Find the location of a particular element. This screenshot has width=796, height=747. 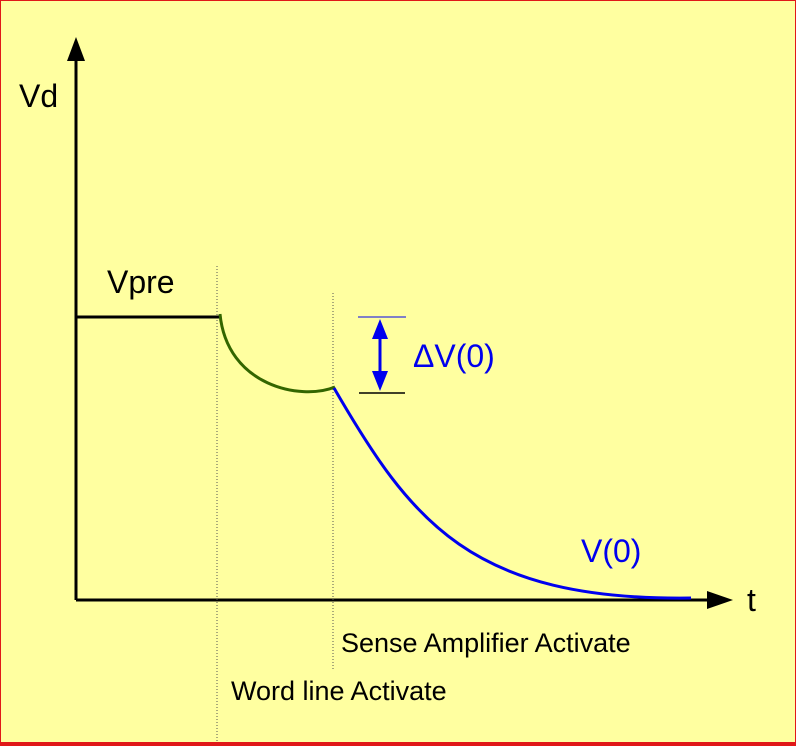

word-line-label: Word line Activate is located at coordinates (339, 691).